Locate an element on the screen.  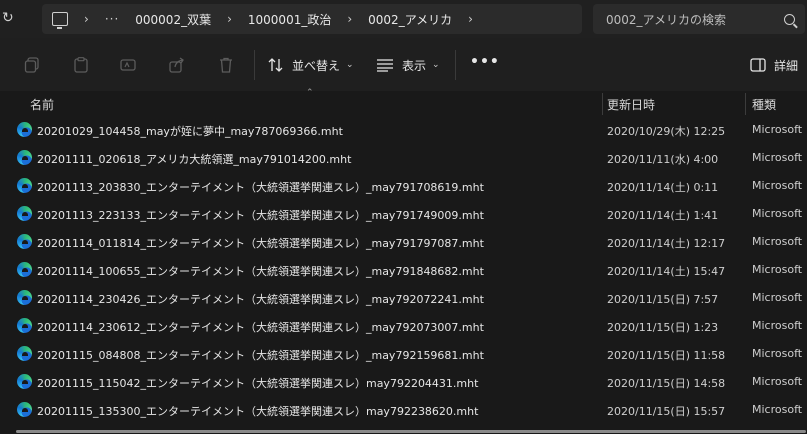
details-pane-icon is located at coordinates (758, 65).